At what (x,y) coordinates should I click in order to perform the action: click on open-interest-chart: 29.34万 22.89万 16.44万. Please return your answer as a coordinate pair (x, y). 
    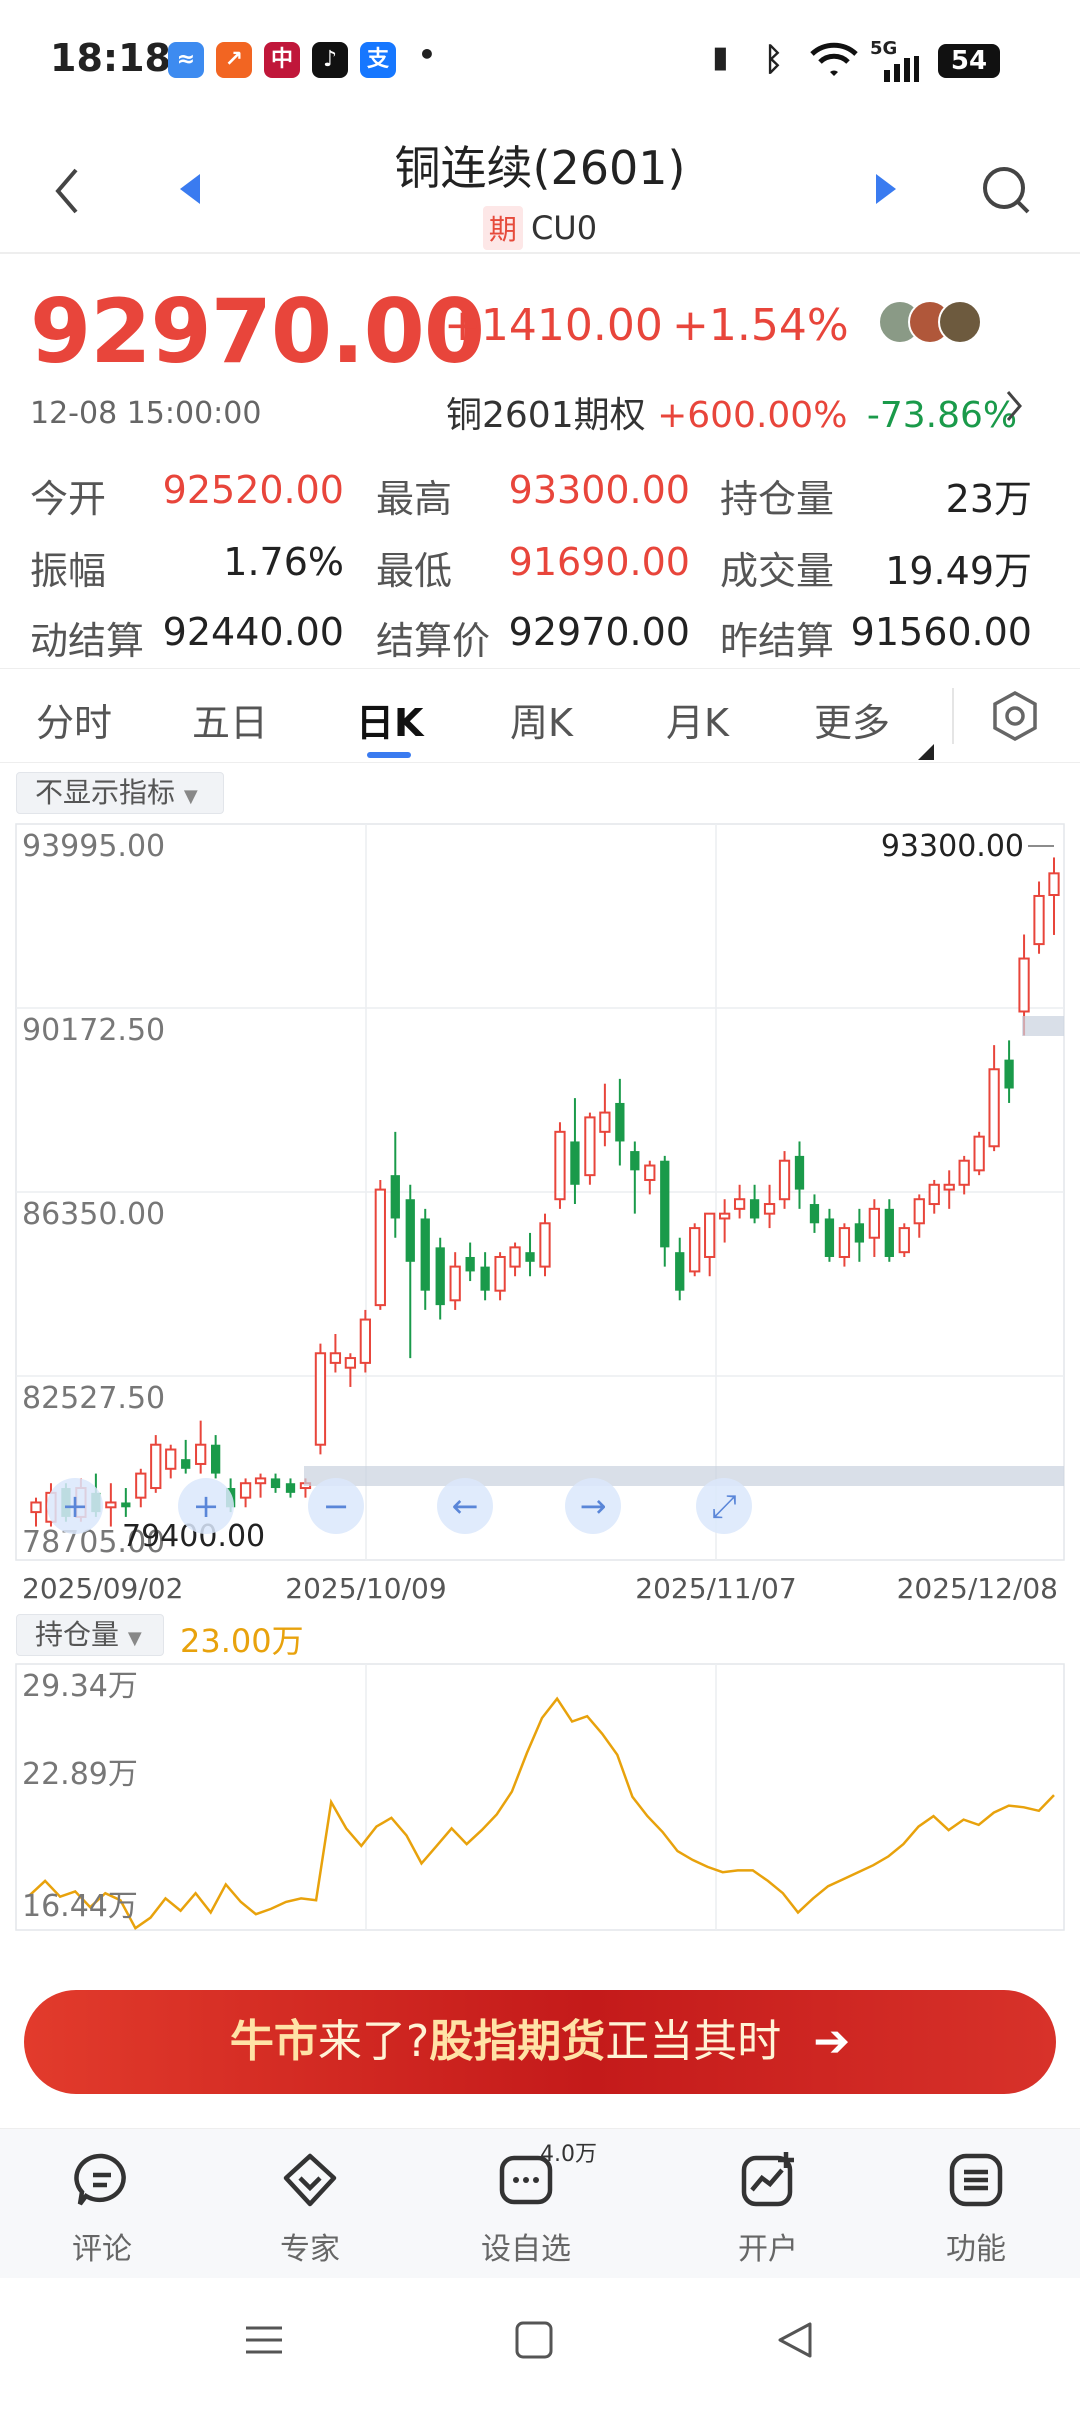
    Looking at the image, I should click on (540, 1800).